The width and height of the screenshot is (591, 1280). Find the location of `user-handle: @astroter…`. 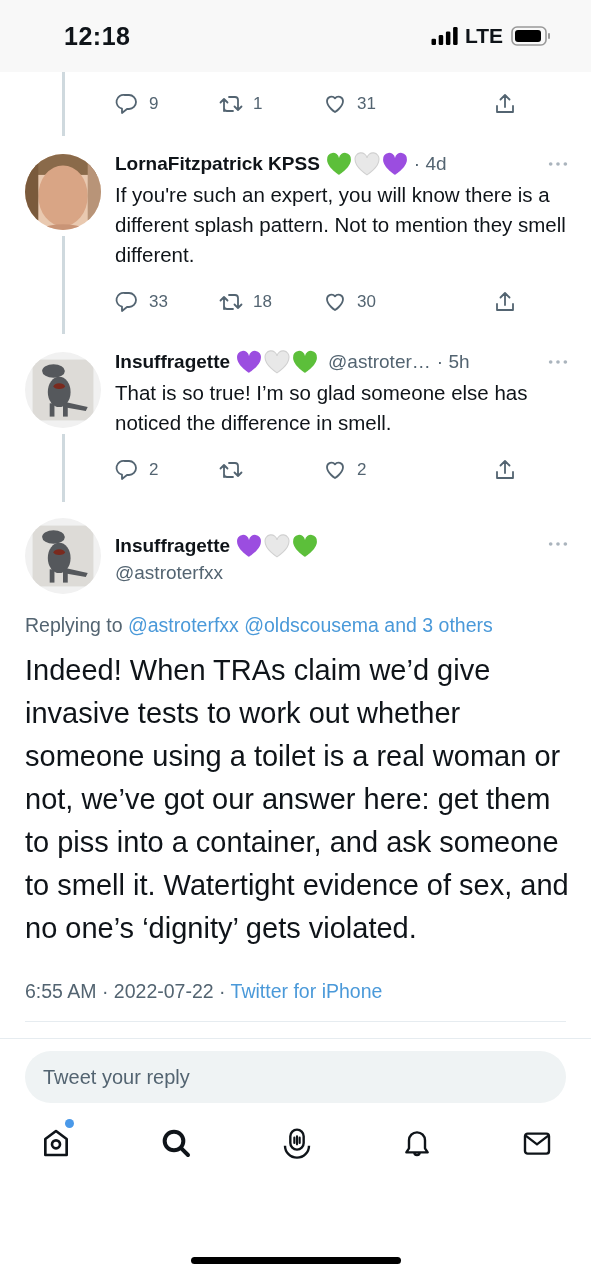

user-handle: @astroter… is located at coordinates (379, 362).